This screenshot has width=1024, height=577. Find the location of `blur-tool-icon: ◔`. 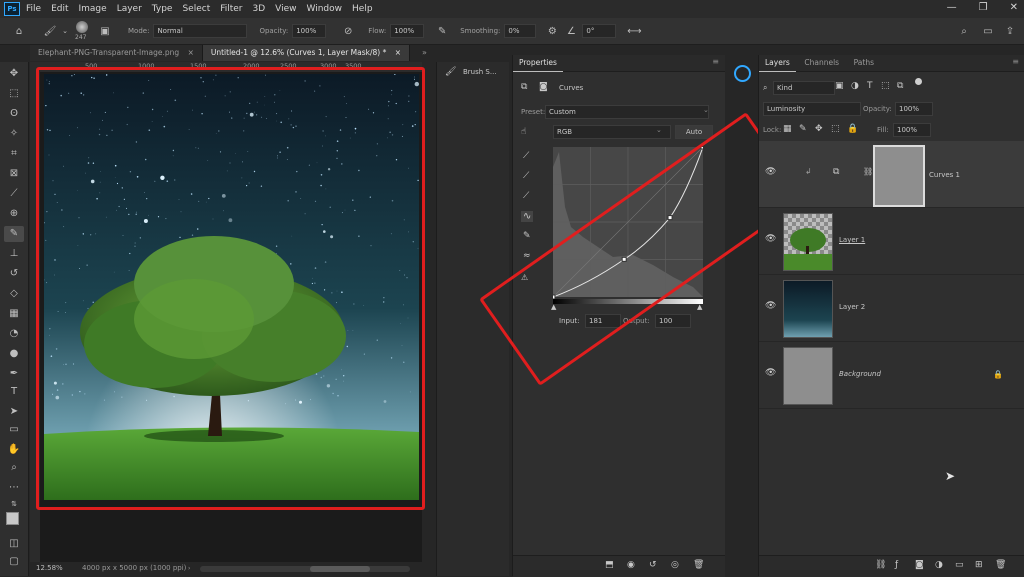

blur-tool-icon: ◔ is located at coordinates (14, 334).